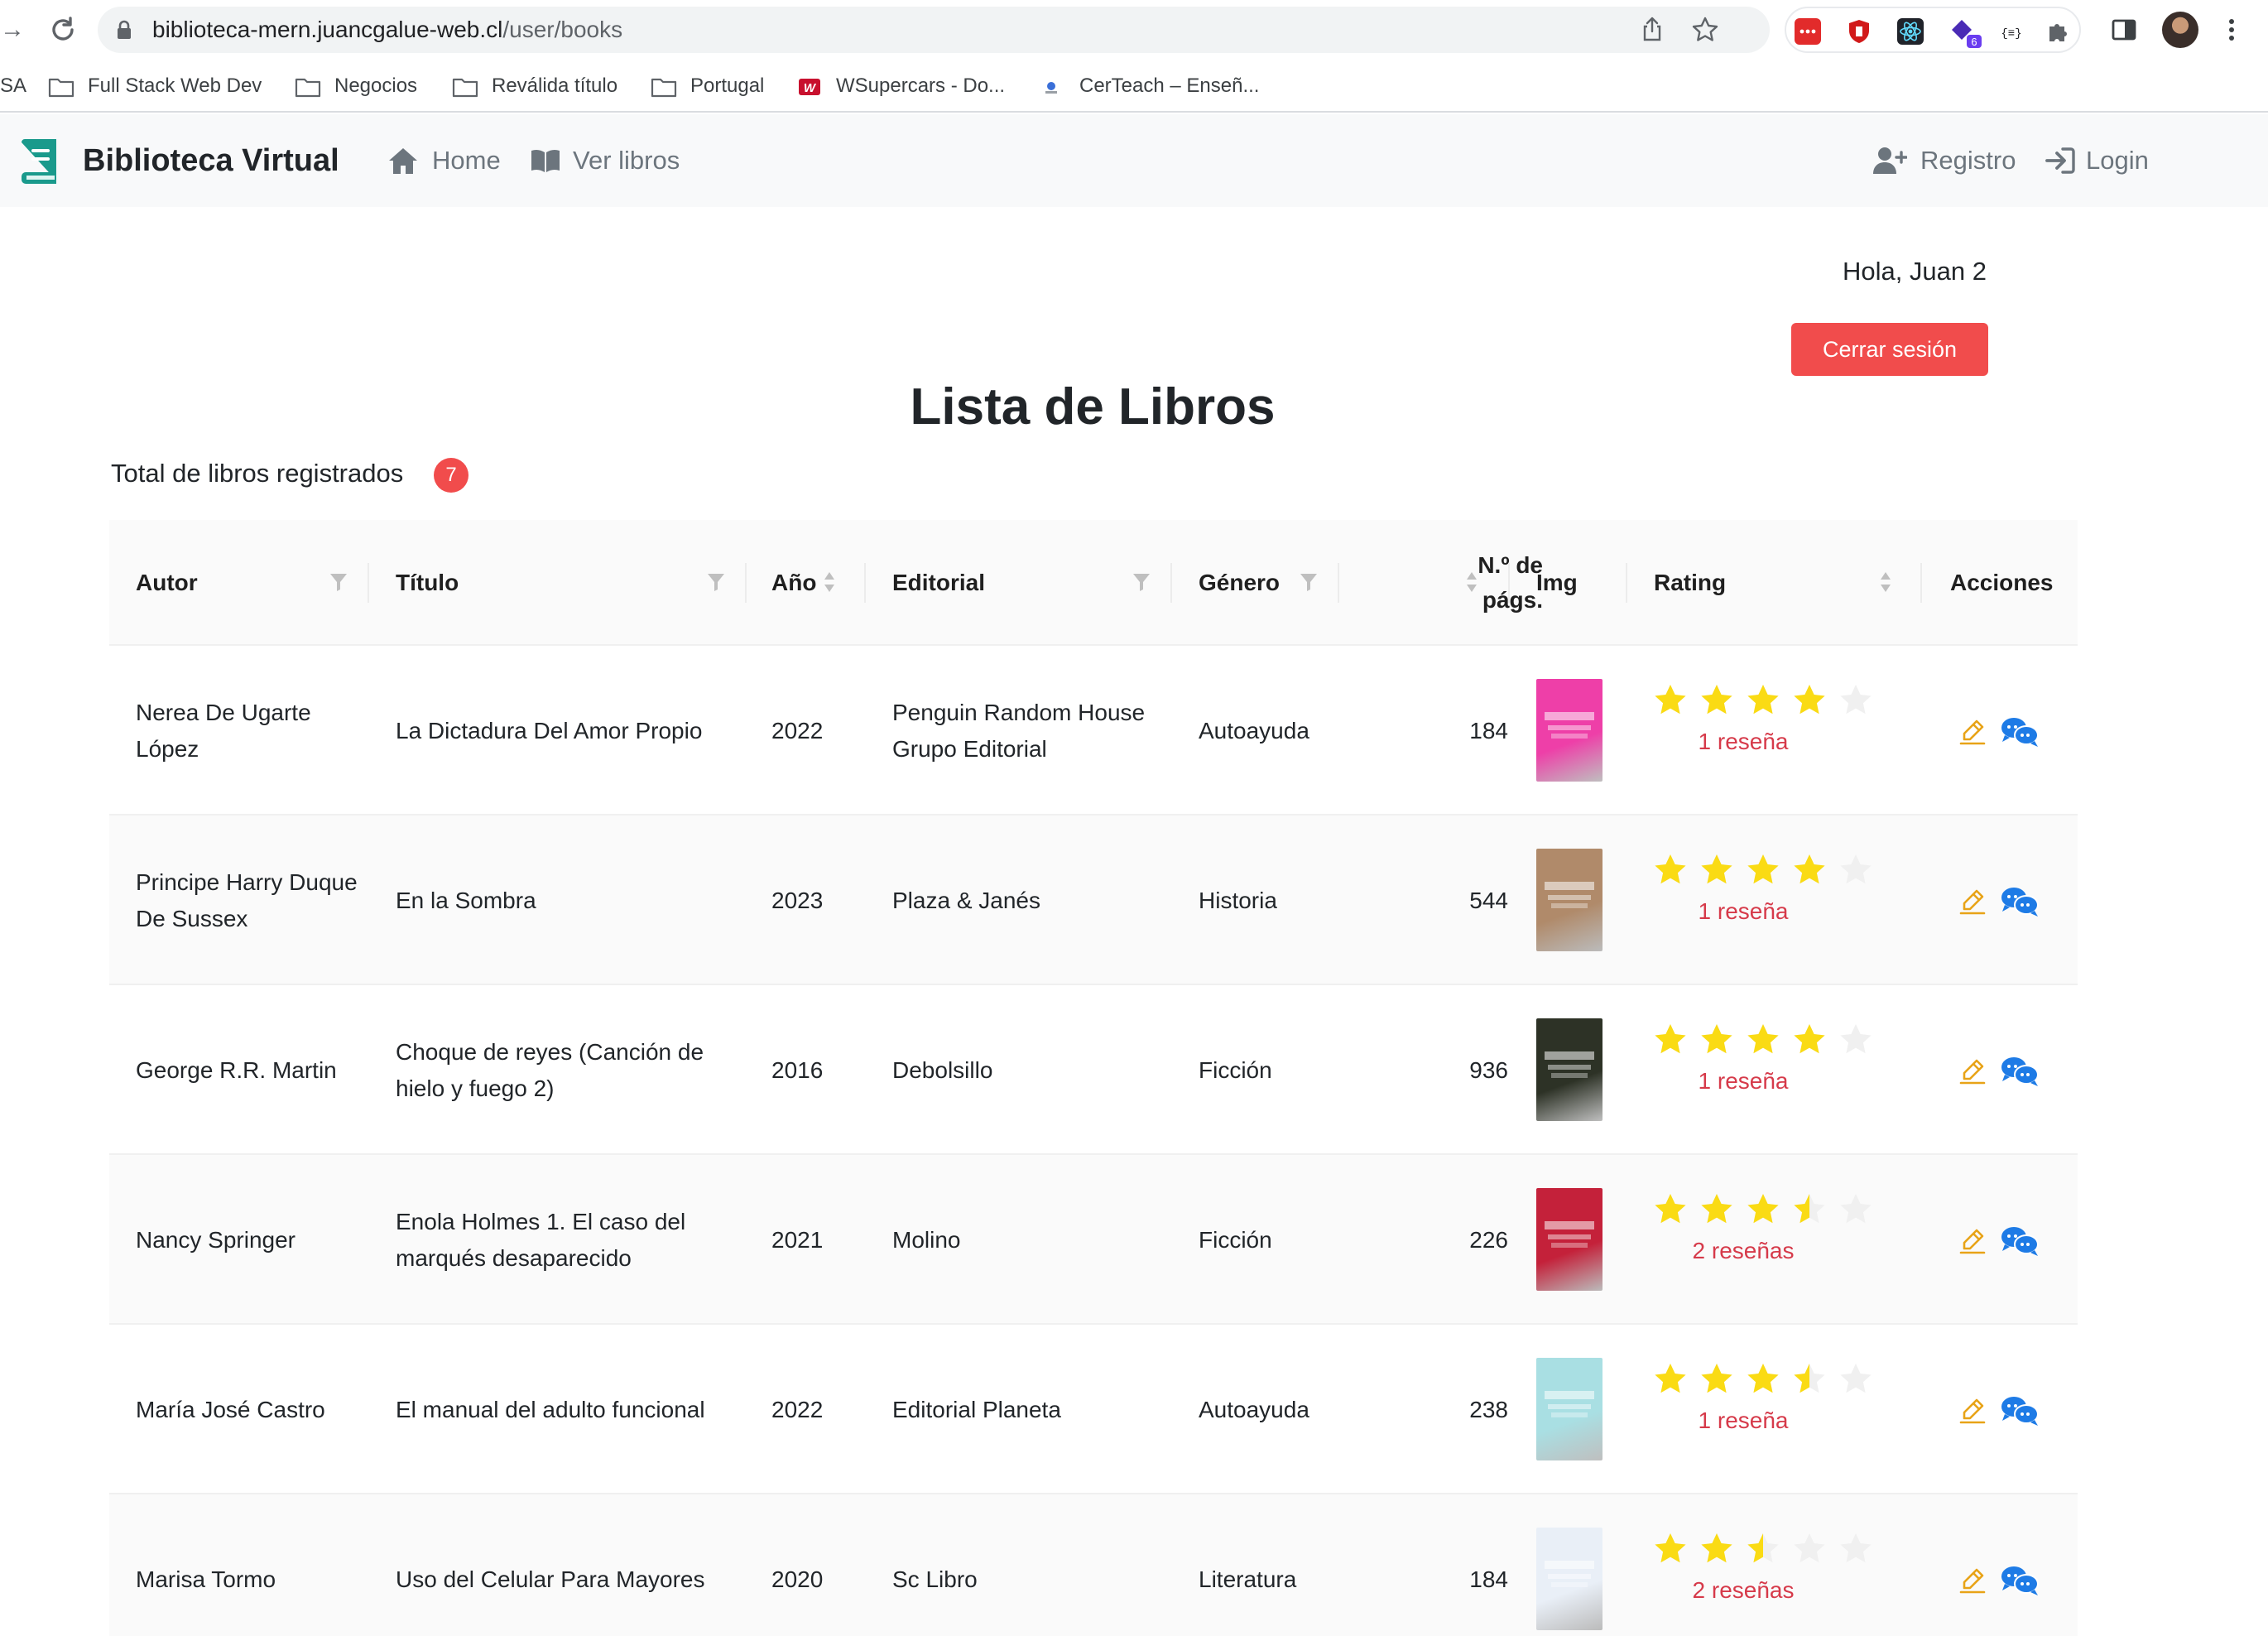 The image size is (2268, 1636). I want to click on nav-books-link: Ver libros, so click(626, 160).